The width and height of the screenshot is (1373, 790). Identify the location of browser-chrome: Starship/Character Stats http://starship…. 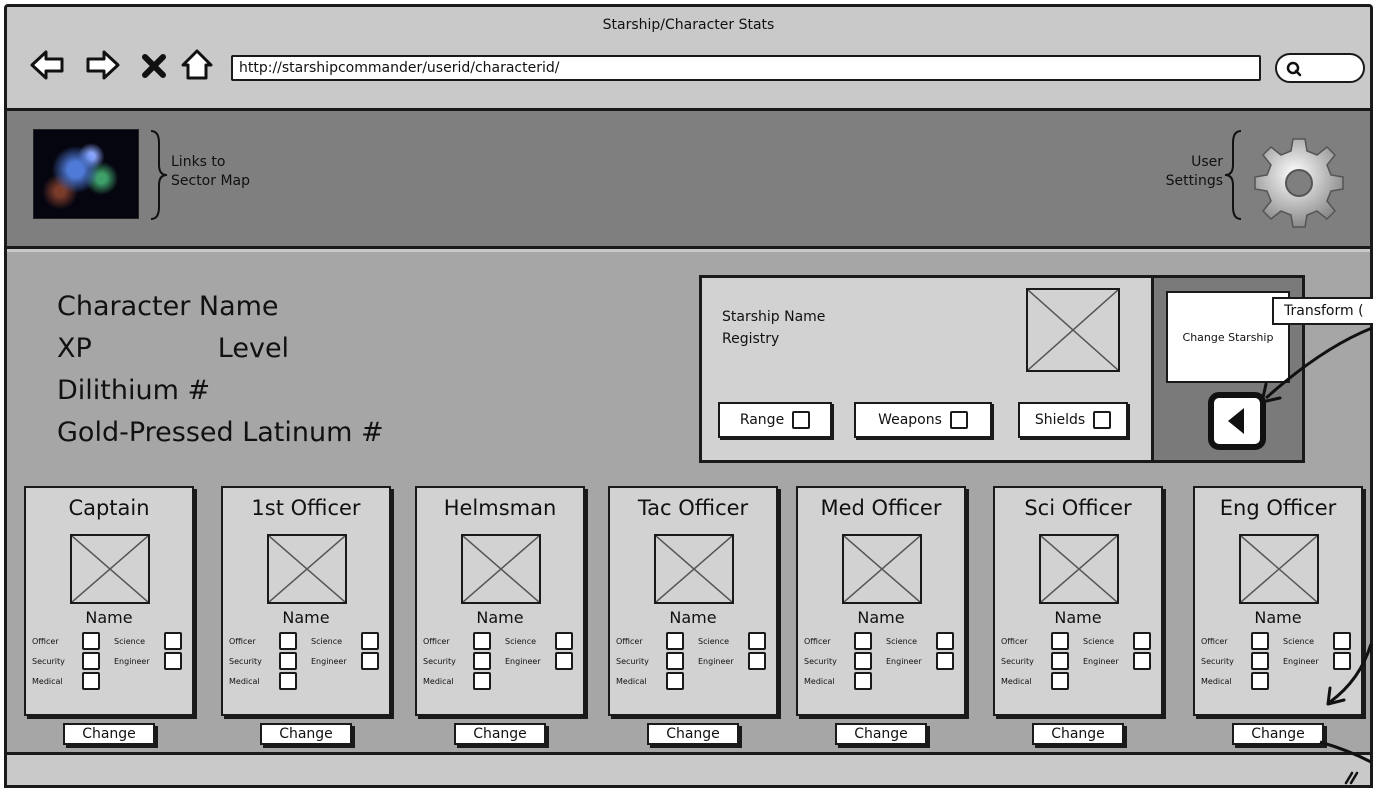
(688, 59).